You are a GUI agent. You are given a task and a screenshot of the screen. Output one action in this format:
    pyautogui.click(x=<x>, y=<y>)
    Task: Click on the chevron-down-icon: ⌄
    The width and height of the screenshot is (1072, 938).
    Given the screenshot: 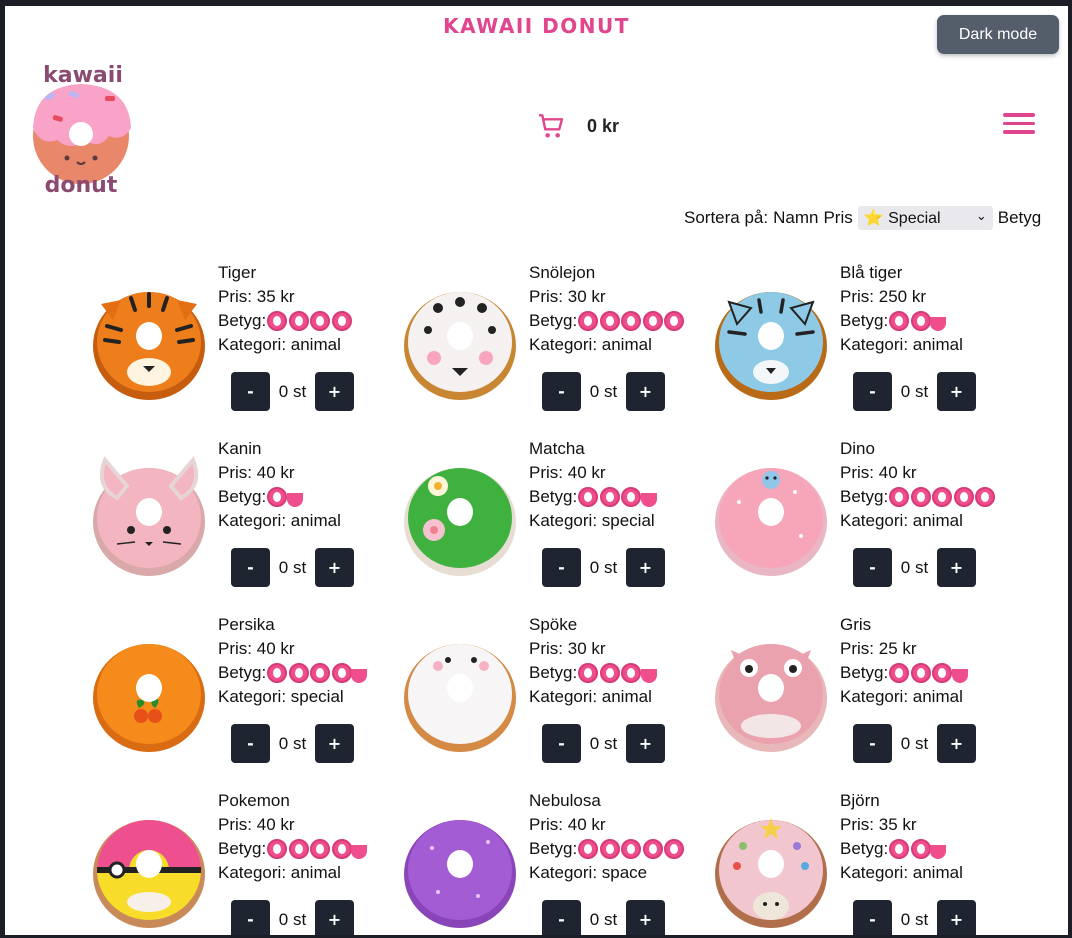 What is the action you would take?
    pyautogui.click(x=981, y=215)
    